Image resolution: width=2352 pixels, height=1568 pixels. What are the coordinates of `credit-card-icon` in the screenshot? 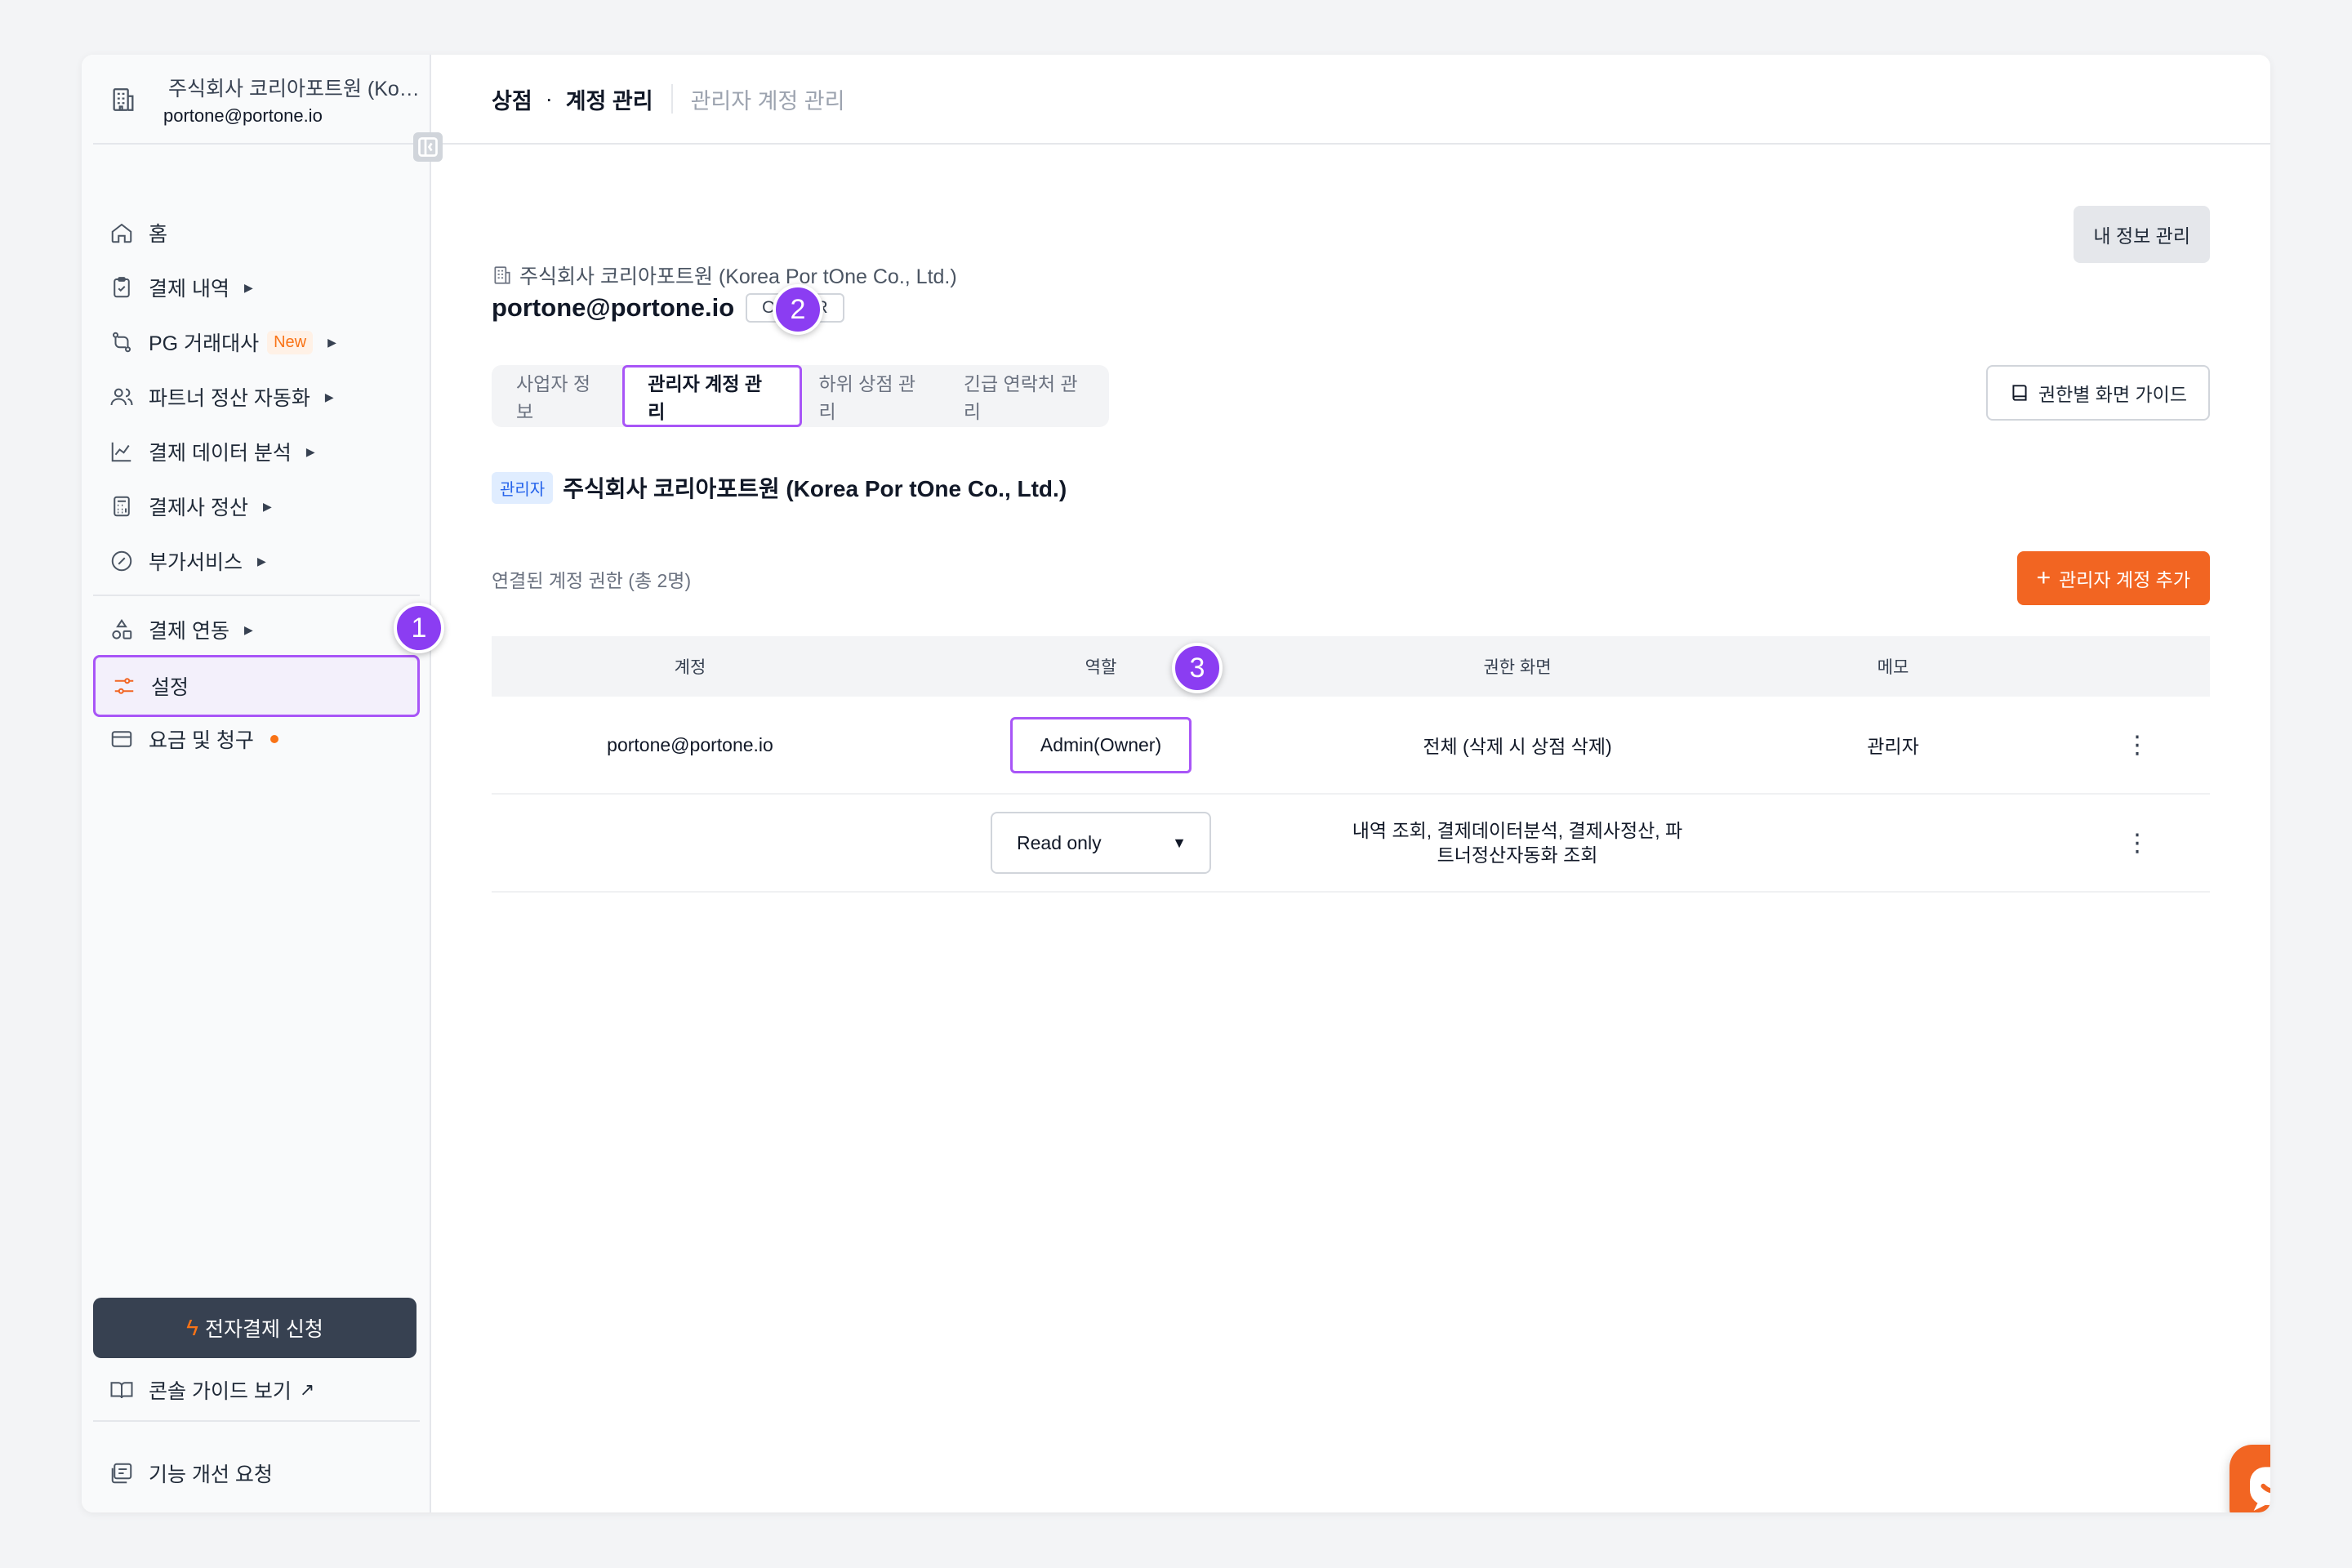 It's located at (121, 739).